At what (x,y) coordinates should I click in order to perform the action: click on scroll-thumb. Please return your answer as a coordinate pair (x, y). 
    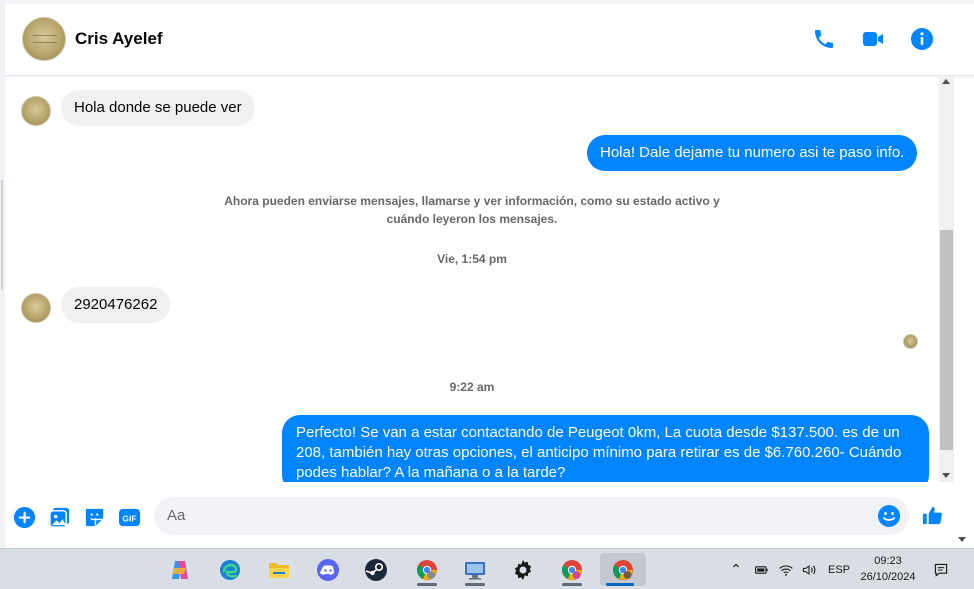
    Looking at the image, I should click on (946, 340).